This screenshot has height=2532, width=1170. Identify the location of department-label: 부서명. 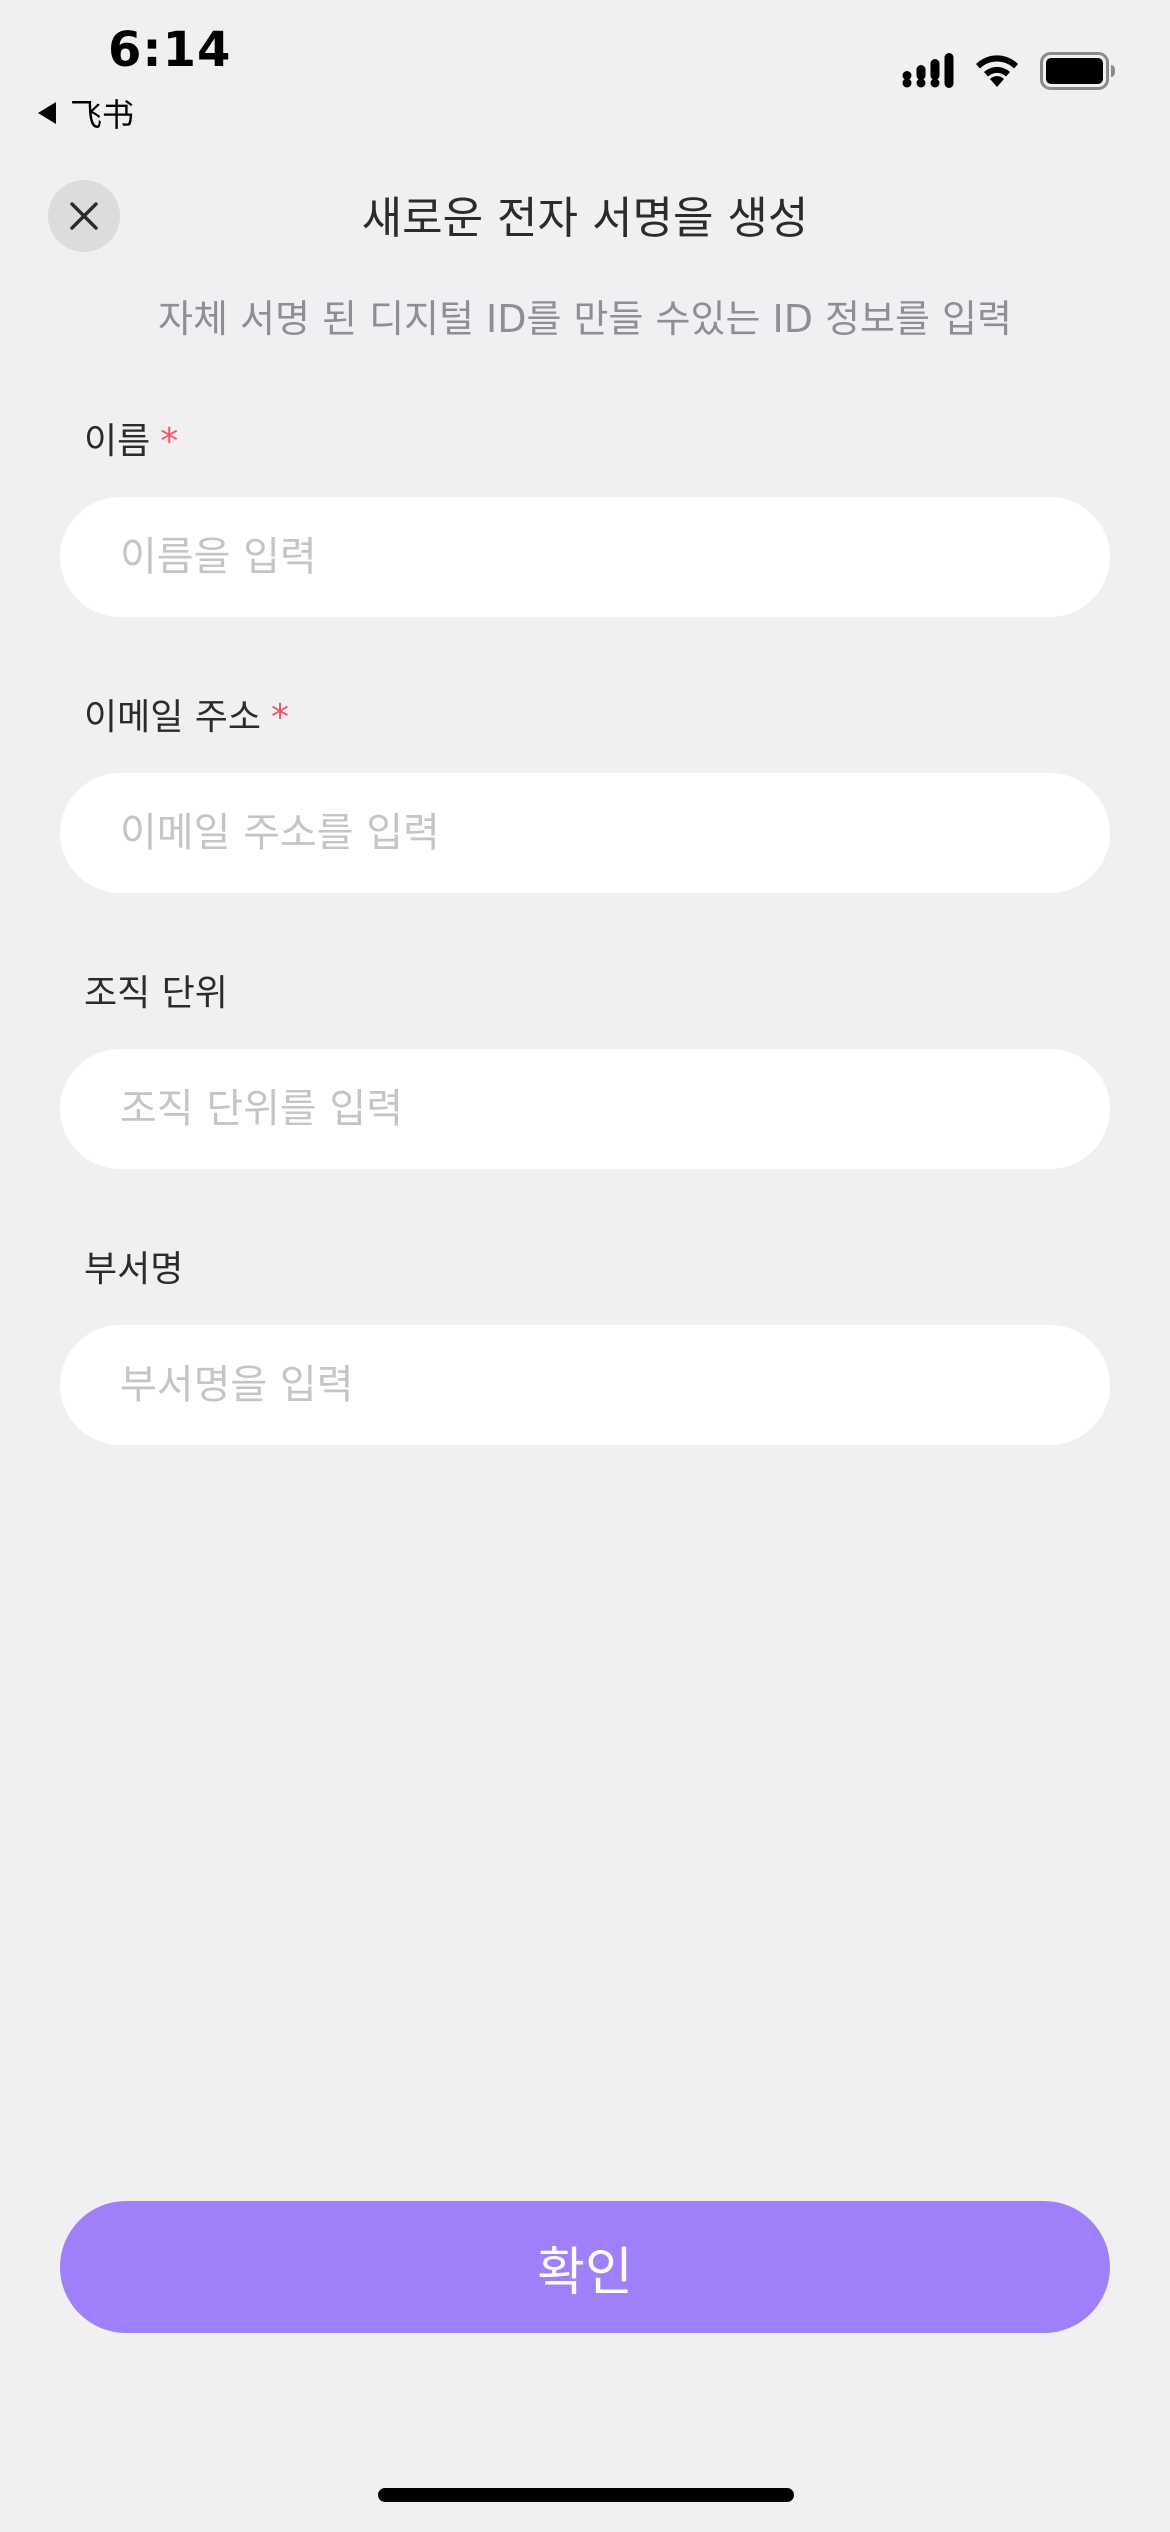
(134, 1269).